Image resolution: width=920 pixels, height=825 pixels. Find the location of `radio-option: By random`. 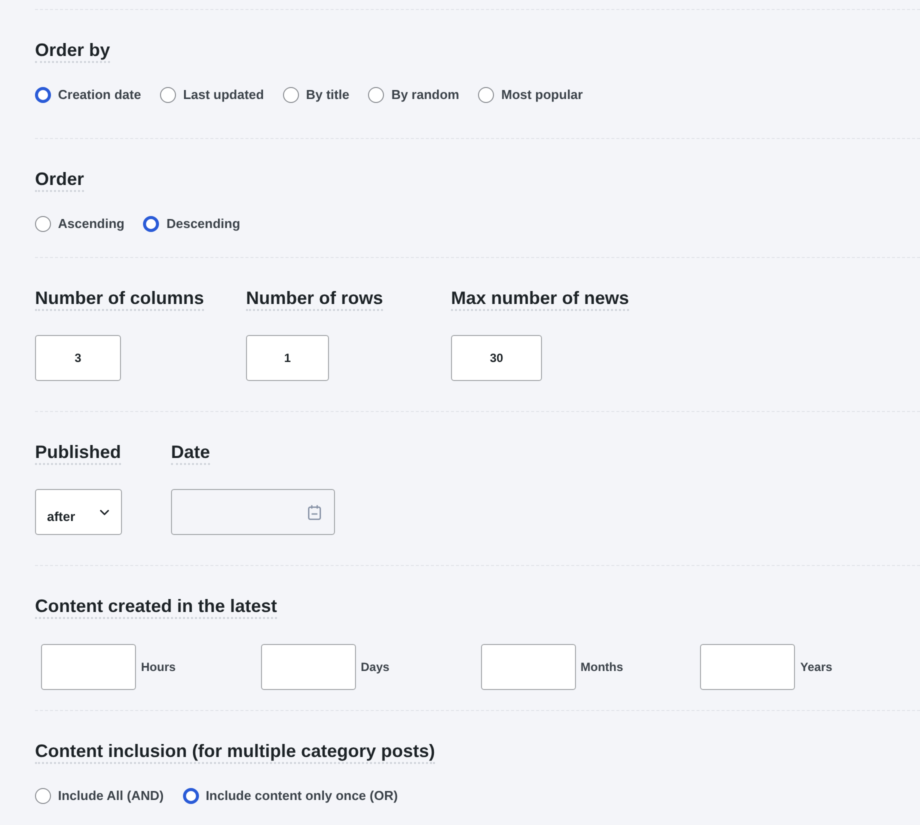

radio-option: By random is located at coordinates (414, 95).